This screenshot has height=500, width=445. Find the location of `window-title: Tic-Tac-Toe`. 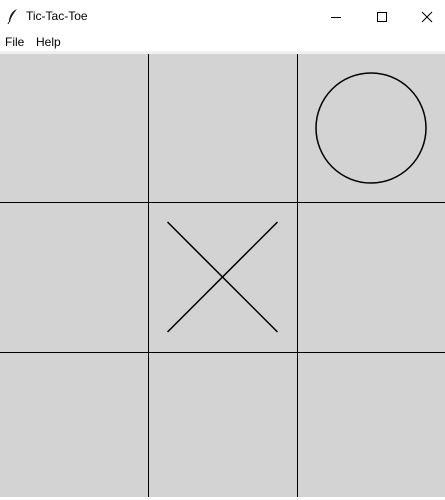

window-title: Tic-Tac-Toe is located at coordinates (57, 16).